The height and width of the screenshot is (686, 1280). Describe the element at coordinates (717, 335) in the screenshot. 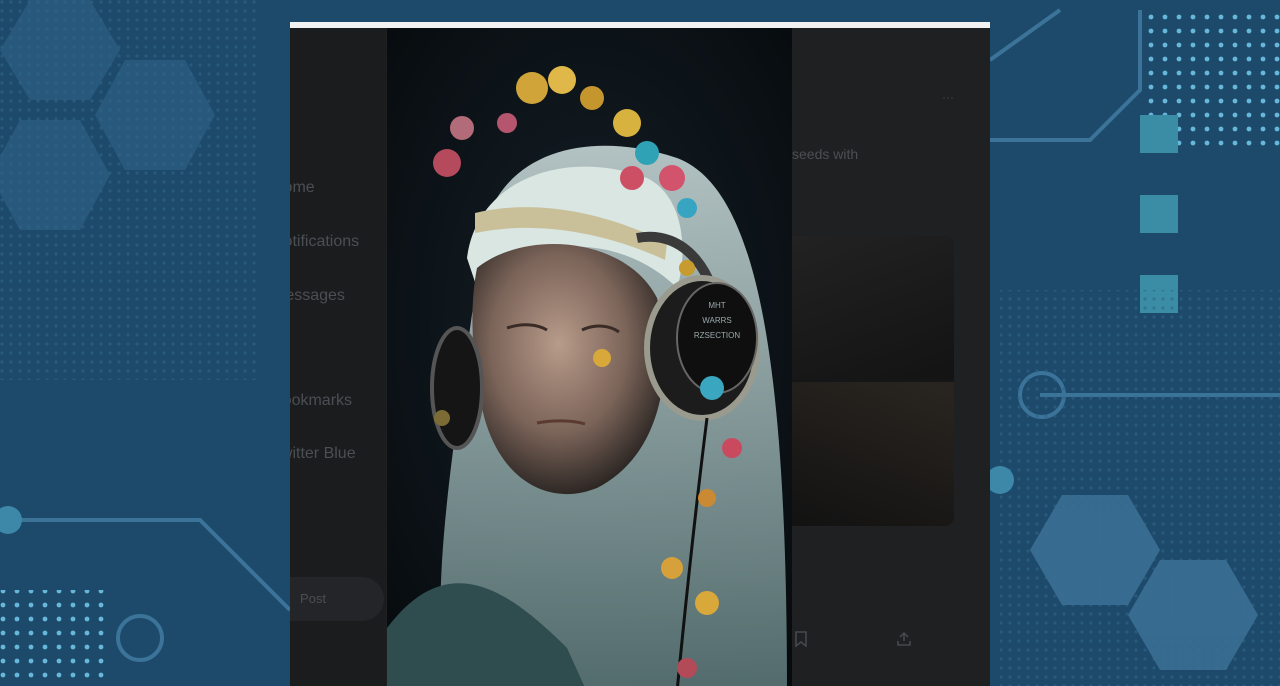

I see `headphone-text: RZSECTION` at that location.